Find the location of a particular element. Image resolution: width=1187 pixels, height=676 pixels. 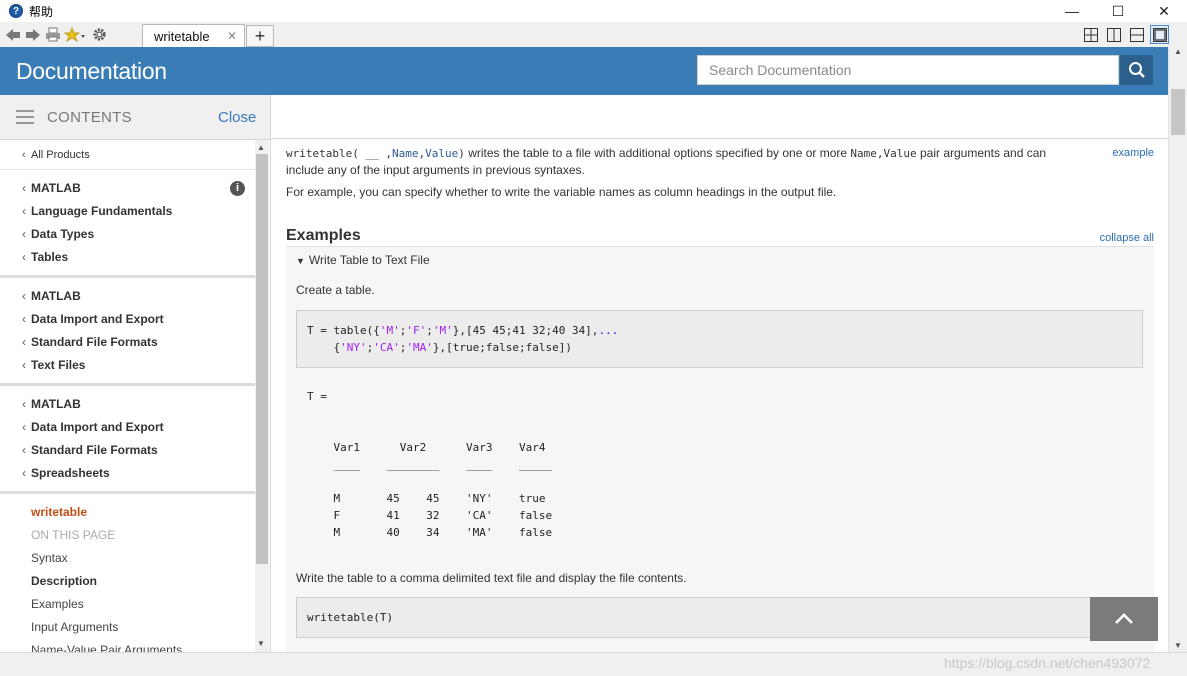

window-controls: — ☐ ✕ is located at coordinates (1118, 11).